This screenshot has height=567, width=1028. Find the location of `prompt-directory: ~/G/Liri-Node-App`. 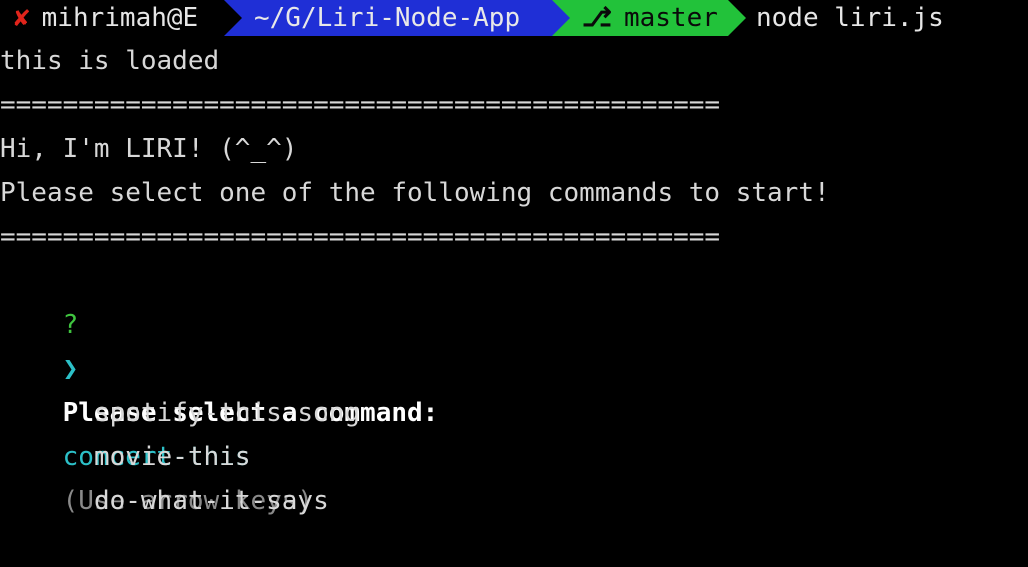

prompt-directory: ~/G/Liri-Node-App is located at coordinates (387, 18).